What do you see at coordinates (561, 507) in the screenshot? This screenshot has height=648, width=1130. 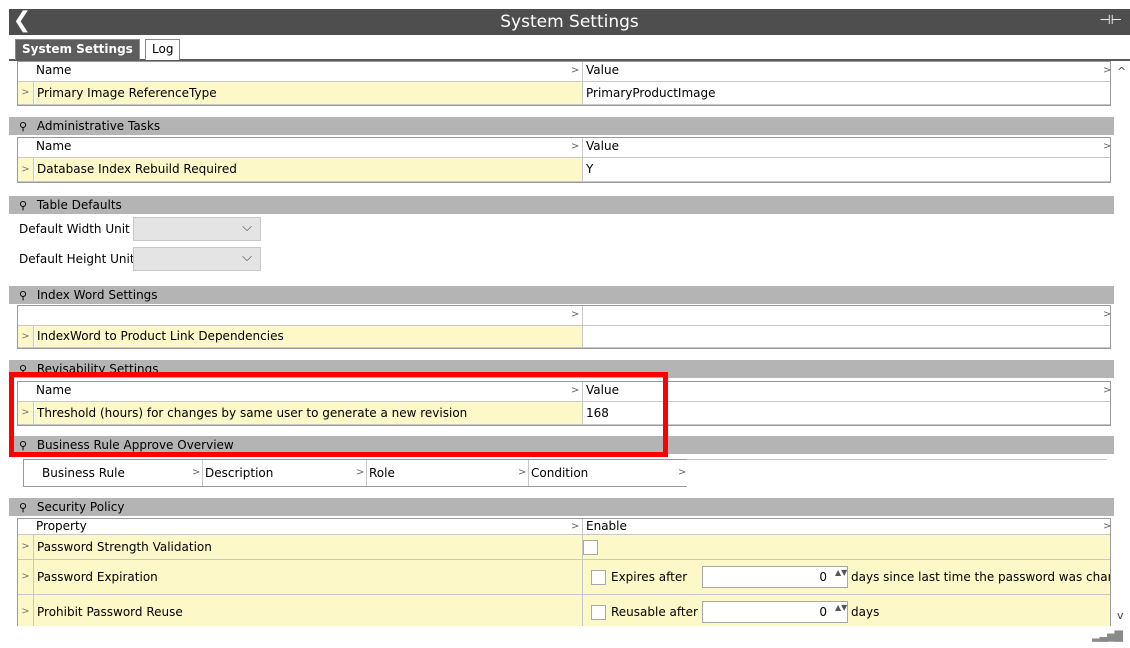 I see `section-header-security-policy: ⚲ Security Policy` at bounding box center [561, 507].